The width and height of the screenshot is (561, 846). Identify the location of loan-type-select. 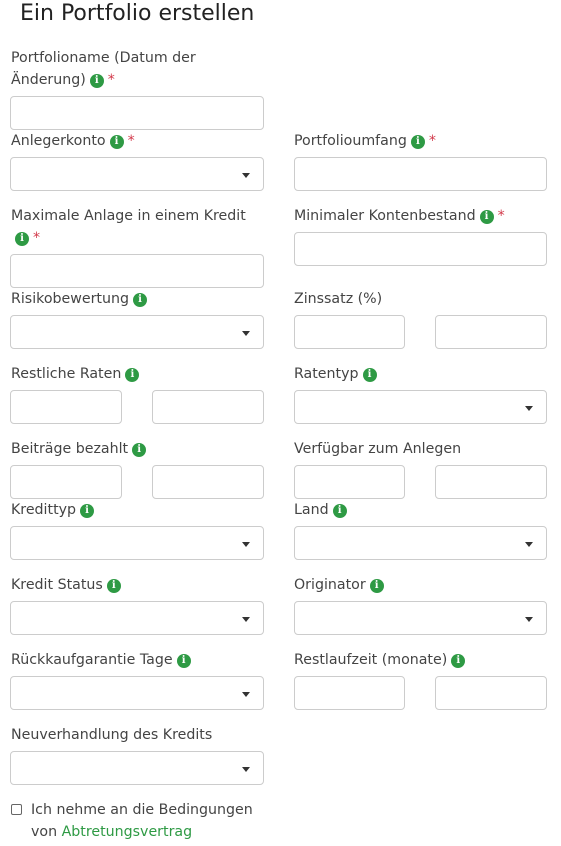
(137, 543).